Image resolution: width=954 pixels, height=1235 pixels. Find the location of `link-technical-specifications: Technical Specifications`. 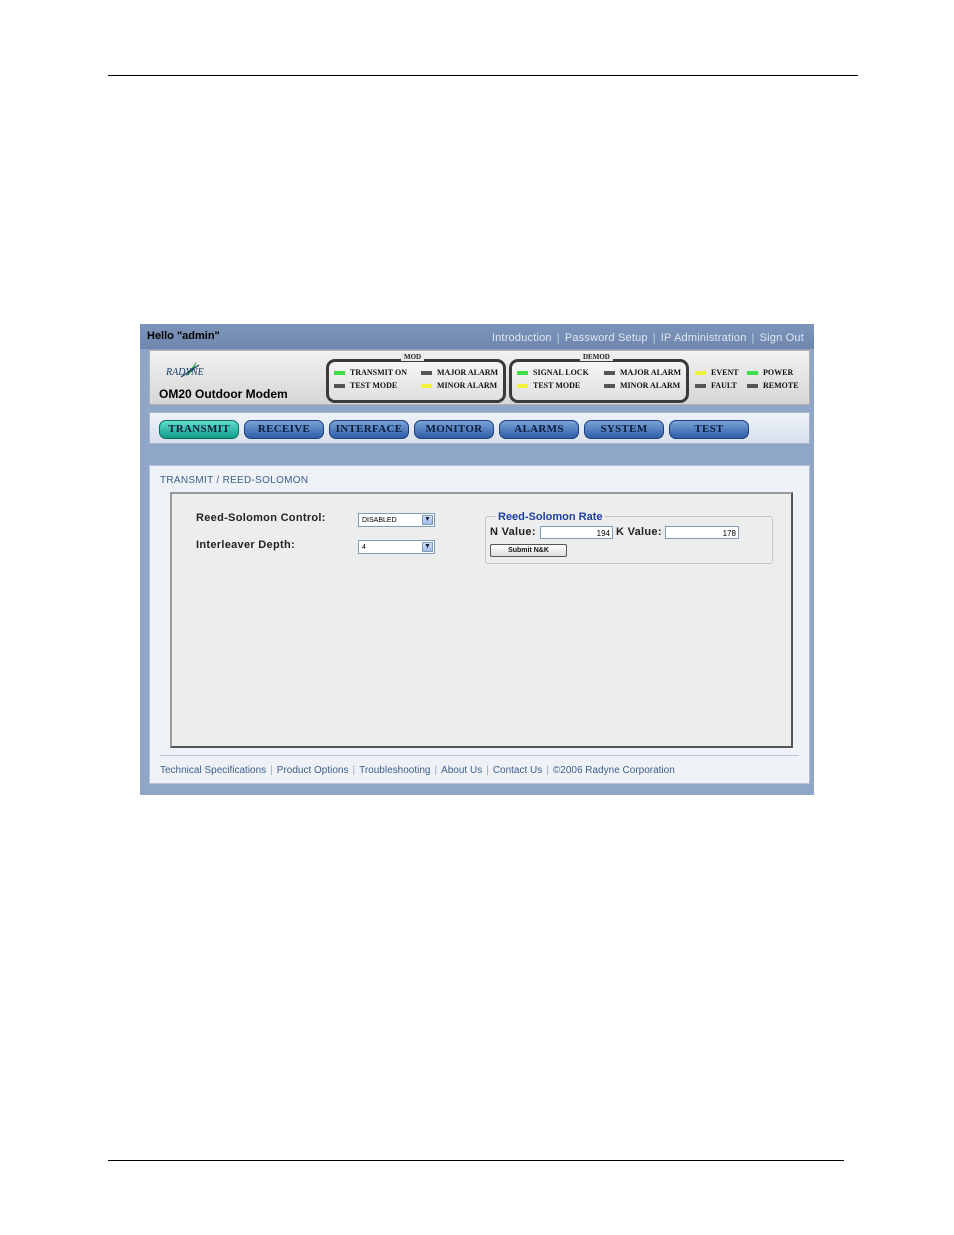

link-technical-specifications: Technical Specifications is located at coordinates (213, 770).